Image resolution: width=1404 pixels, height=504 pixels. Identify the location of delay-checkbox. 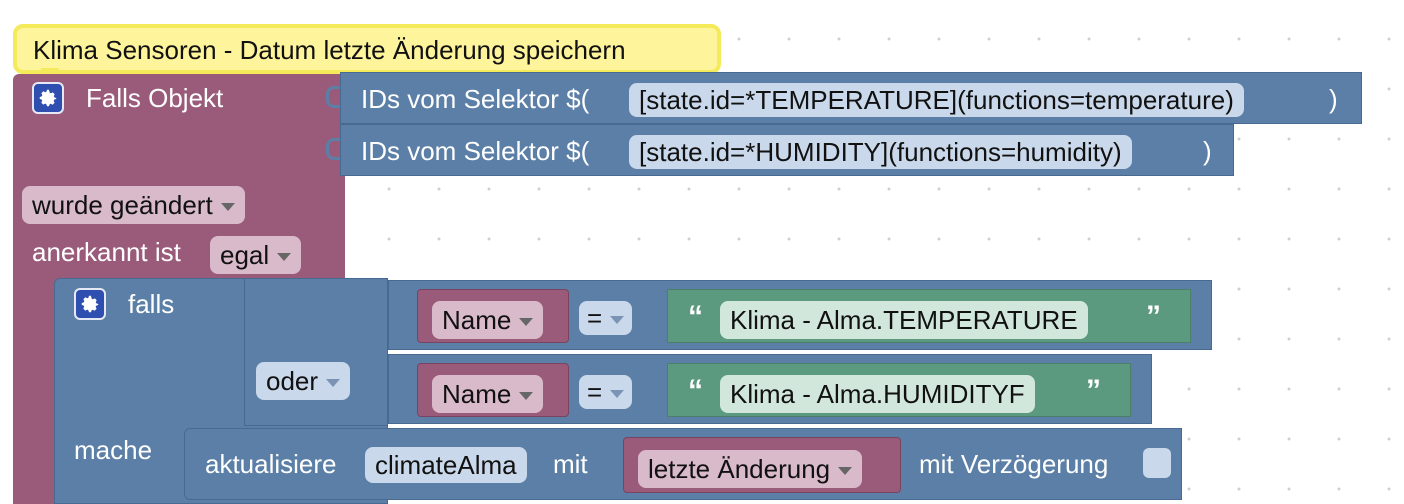
(1157, 463).